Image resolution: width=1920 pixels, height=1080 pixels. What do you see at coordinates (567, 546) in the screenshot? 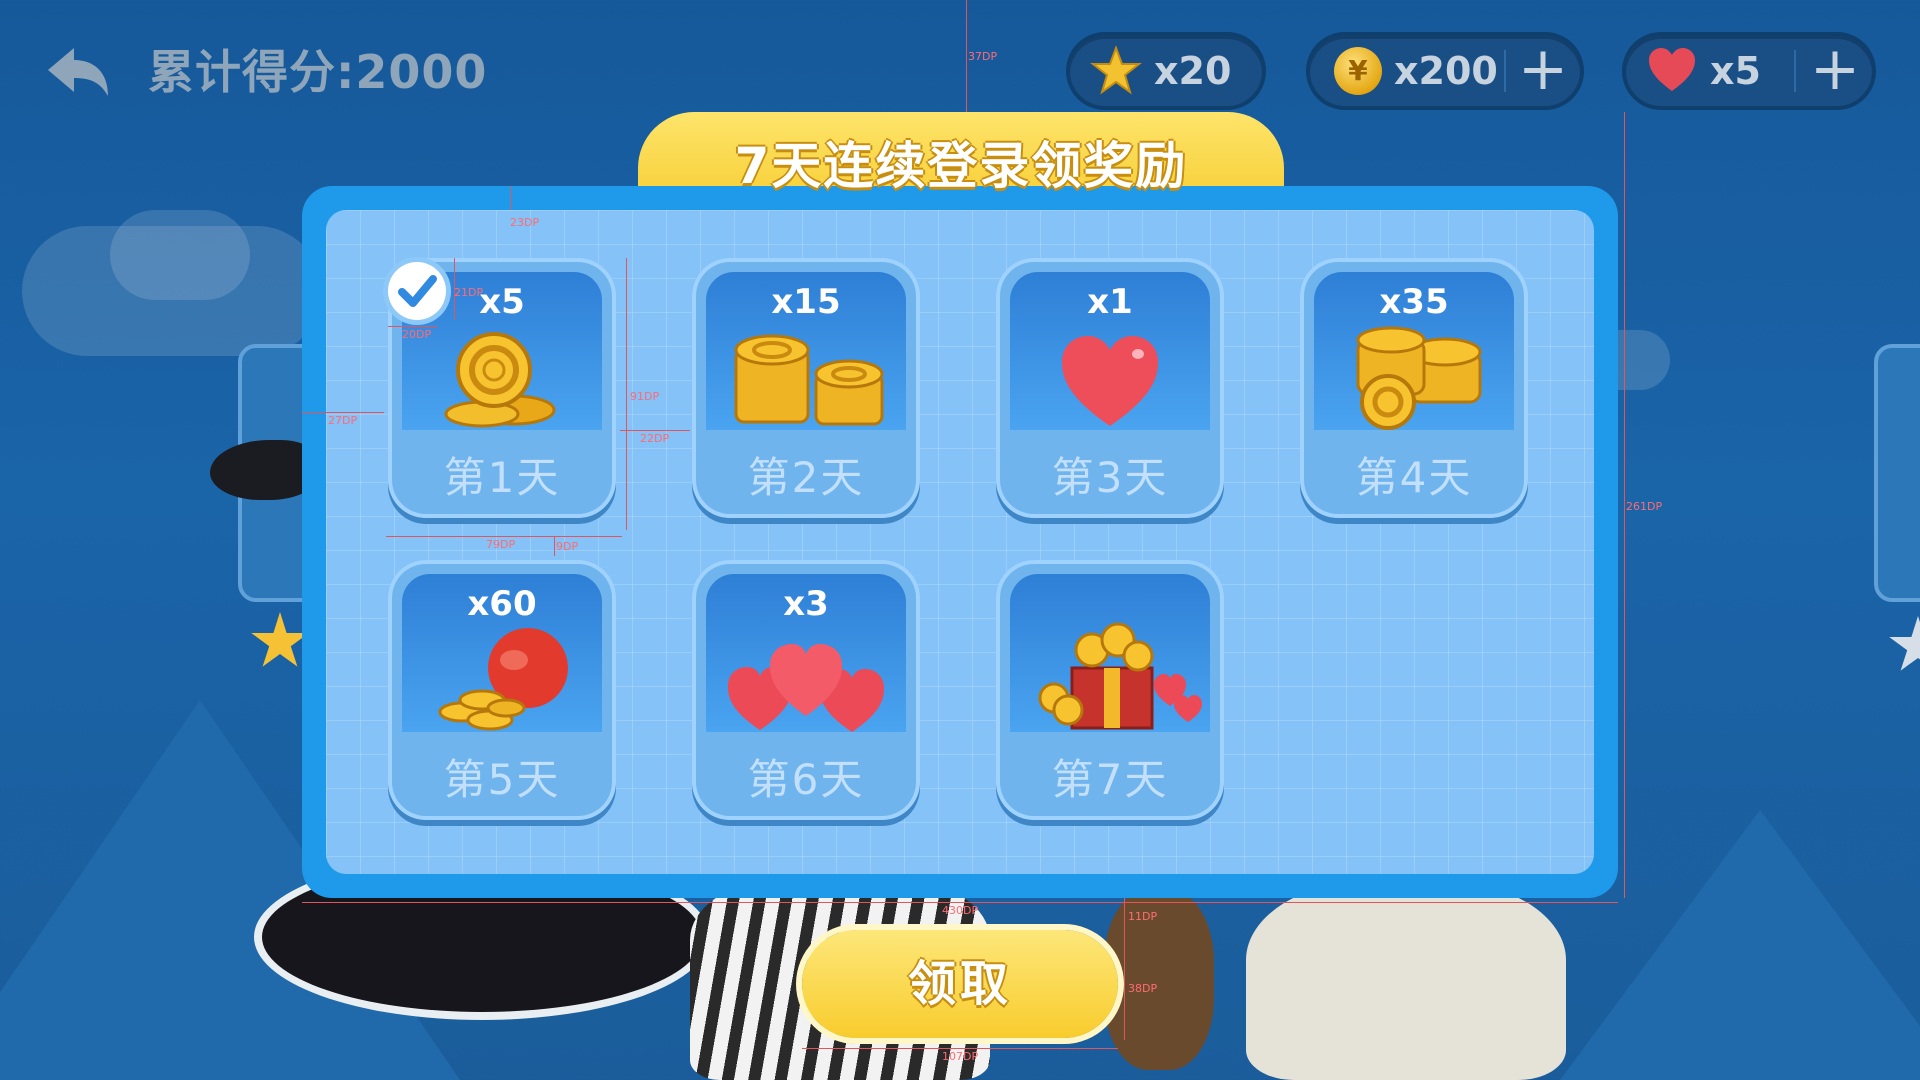
I see `dim-label: 9DP` at bounding box center [567, 546].